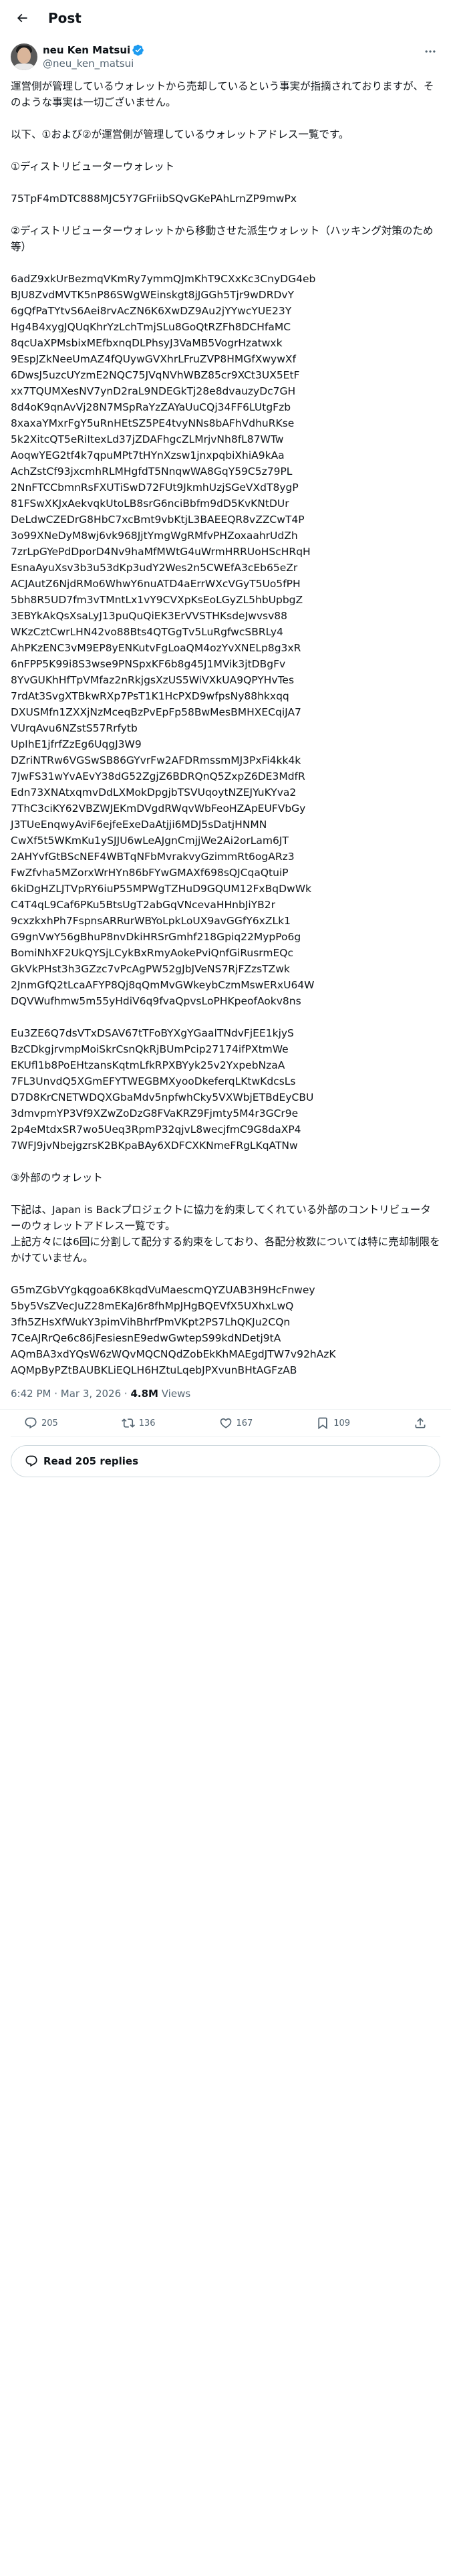  Describe the element at coordinates (225, 17) in the screenshot. I see `top-bar: Post` at that location.